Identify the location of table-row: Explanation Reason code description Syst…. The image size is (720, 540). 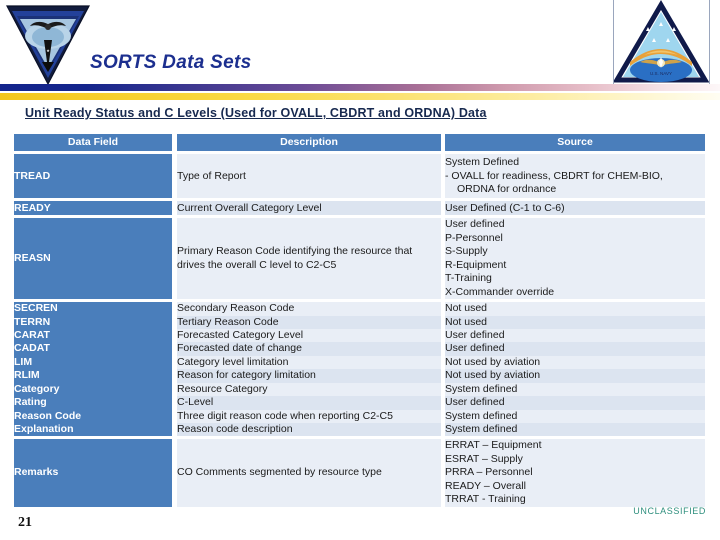
(359, 430).